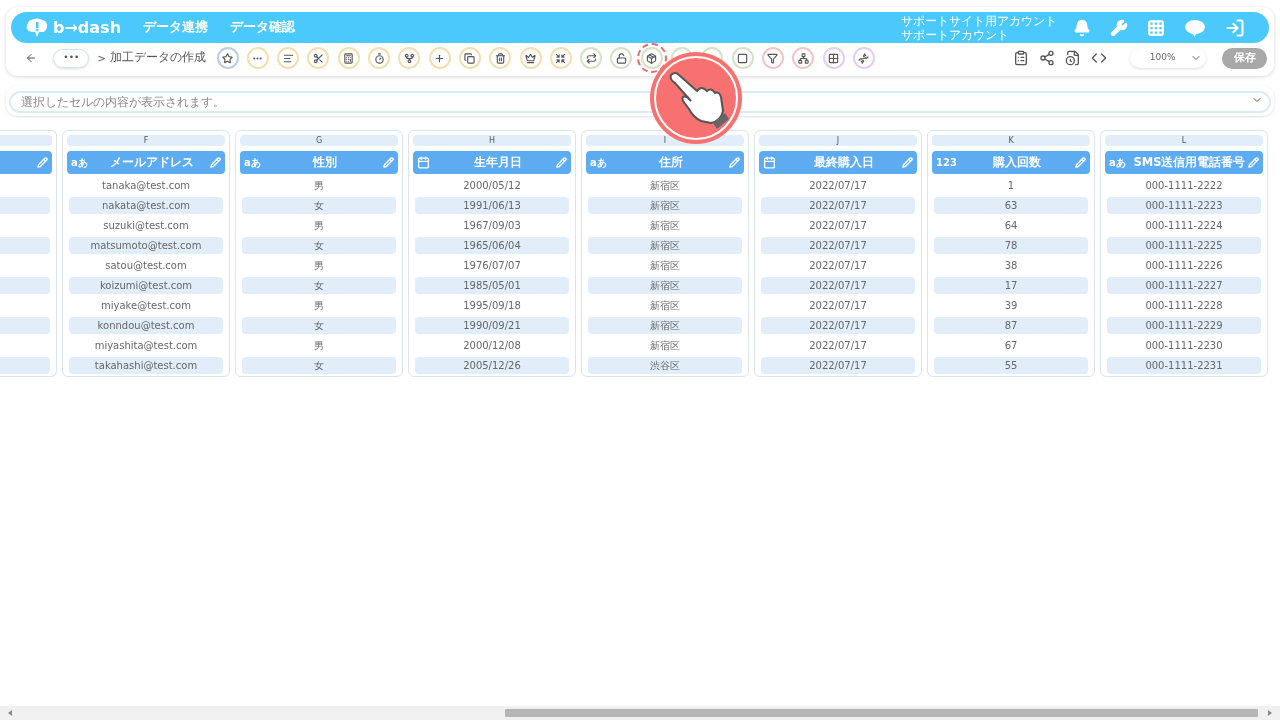 The image size is (1280, 720). I want to click on table-cell: 87, so click(1011, 325).